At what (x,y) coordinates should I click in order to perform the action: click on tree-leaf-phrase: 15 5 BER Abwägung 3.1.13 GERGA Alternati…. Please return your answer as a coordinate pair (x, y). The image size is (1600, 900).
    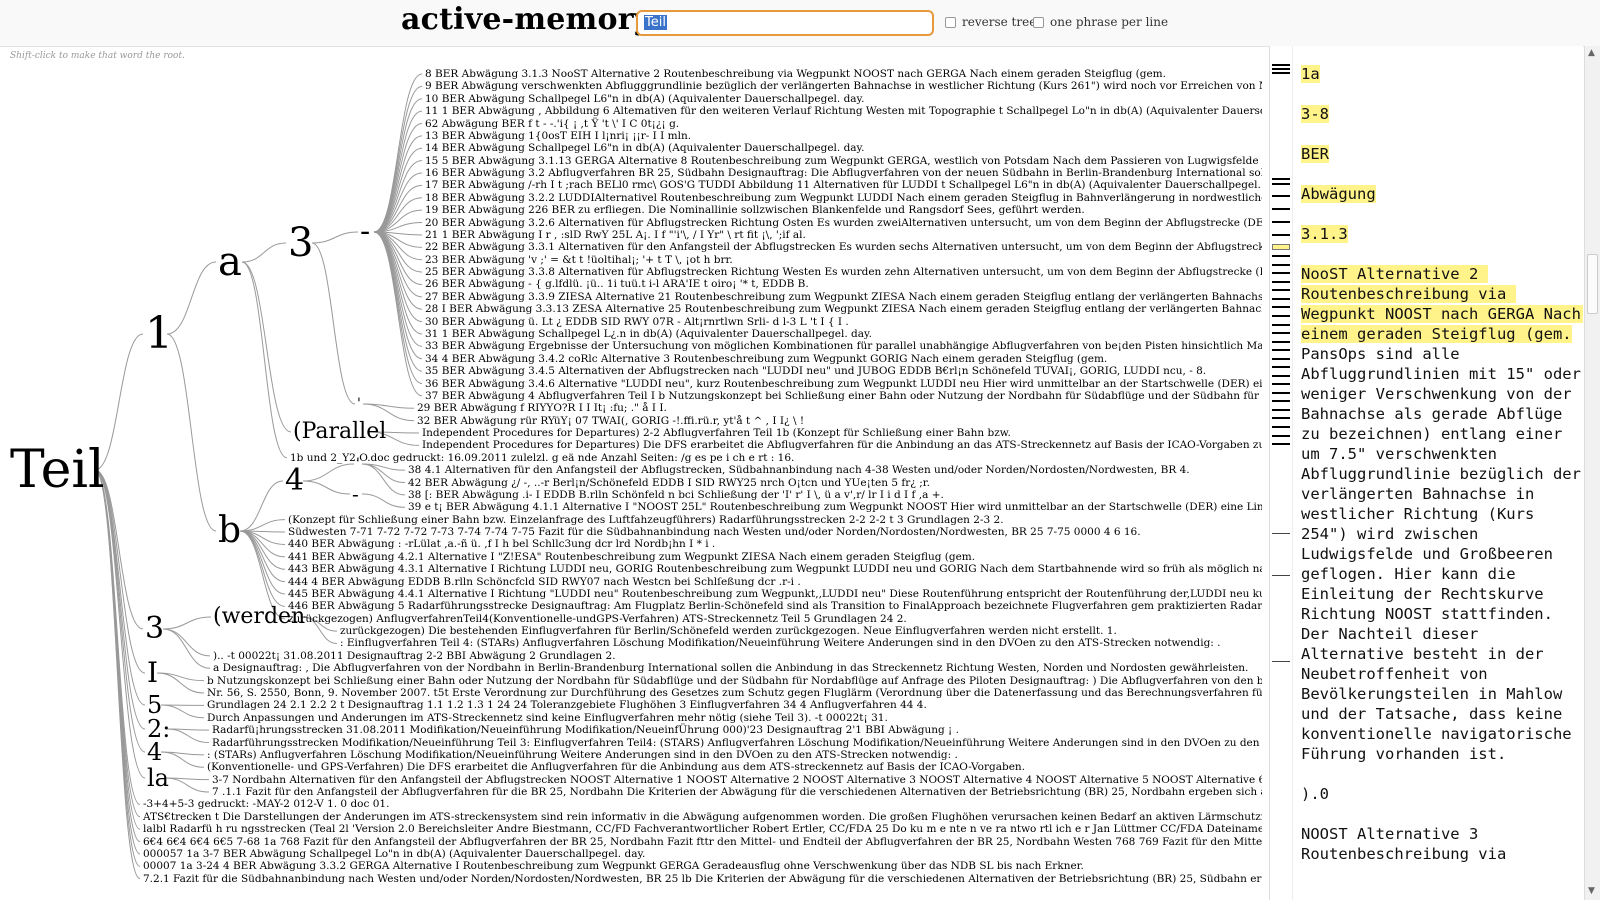
    Looking at the image, I should click on (843, 161).